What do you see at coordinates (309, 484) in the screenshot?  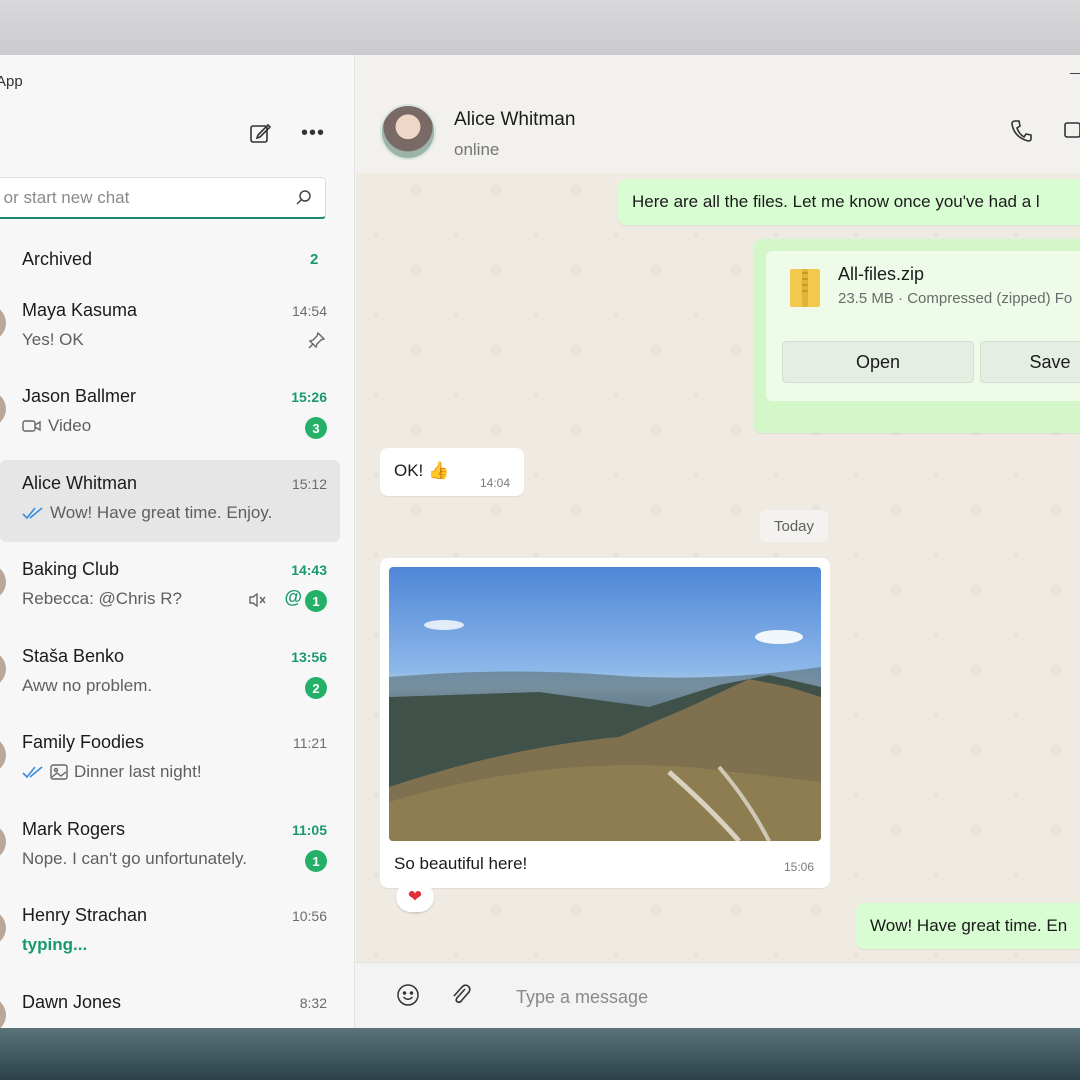 I see `chat-time: 15:12` at bounding box center [309, 484].